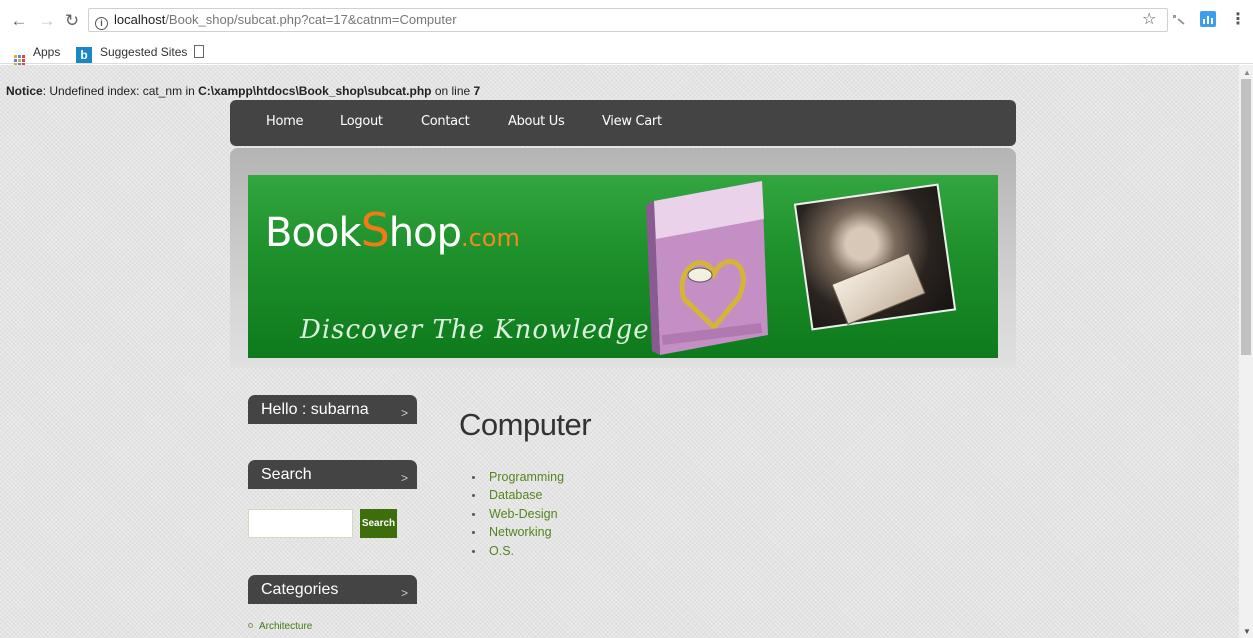 This screenshot has height=638, width=1253. Describe the element at coordinates (516, 551) in the screenshot. I see `subcategory-link-os: O.S.` at that location.